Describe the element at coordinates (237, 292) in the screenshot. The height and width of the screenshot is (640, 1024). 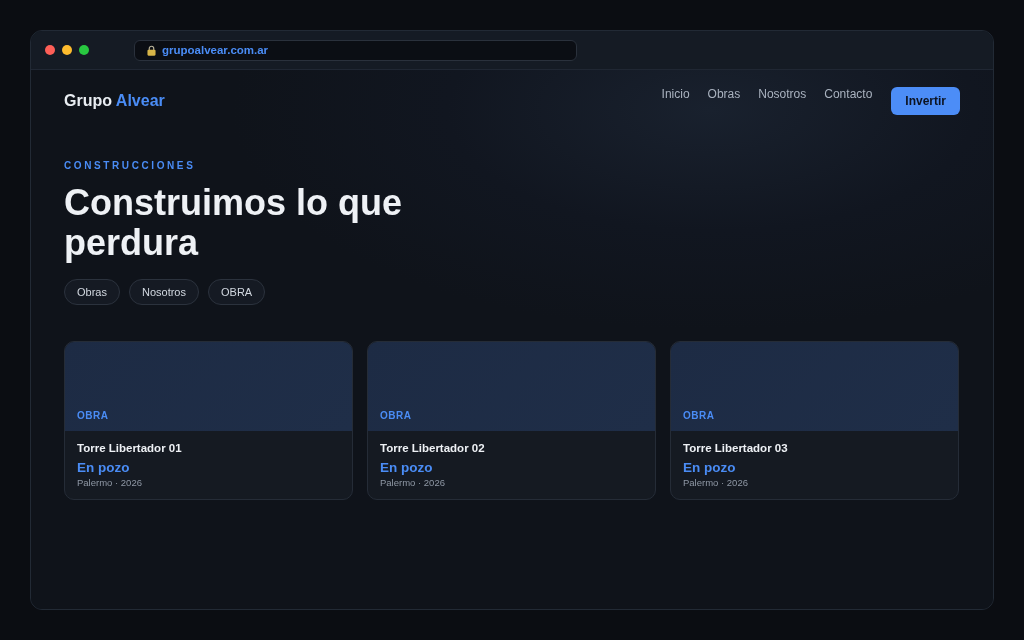
I see `chip-link: OBRA` at that location.